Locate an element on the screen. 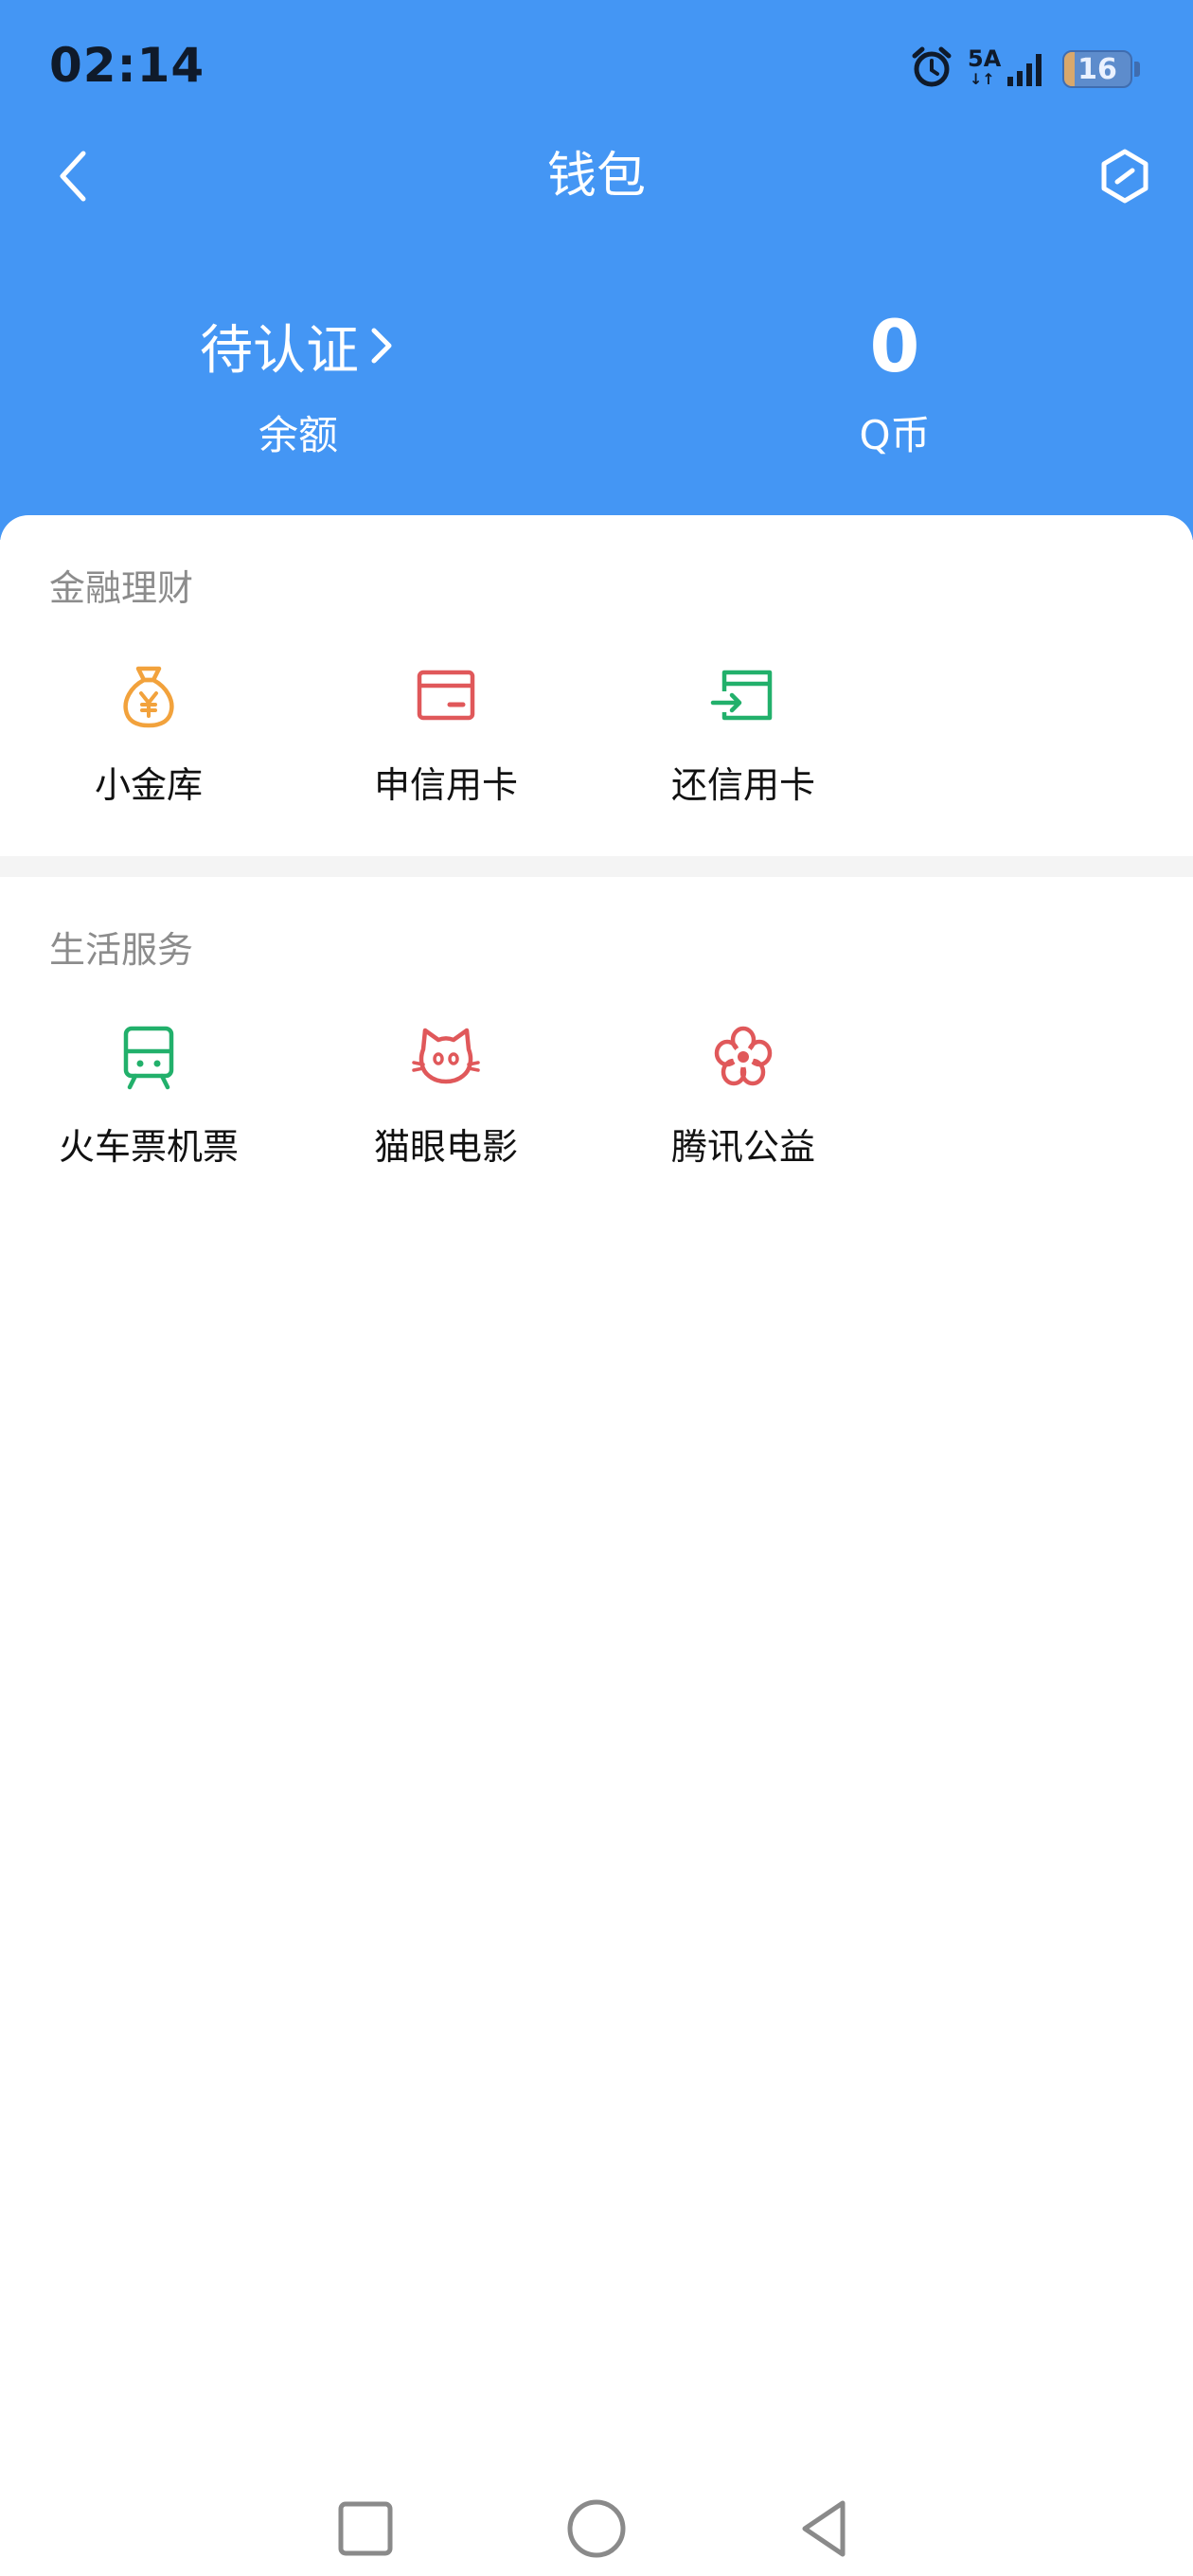 Image resolution: width=1193 pixels, height=2576 pixels. grid-label: 还信用卡 is located at coordinates (742, 785).